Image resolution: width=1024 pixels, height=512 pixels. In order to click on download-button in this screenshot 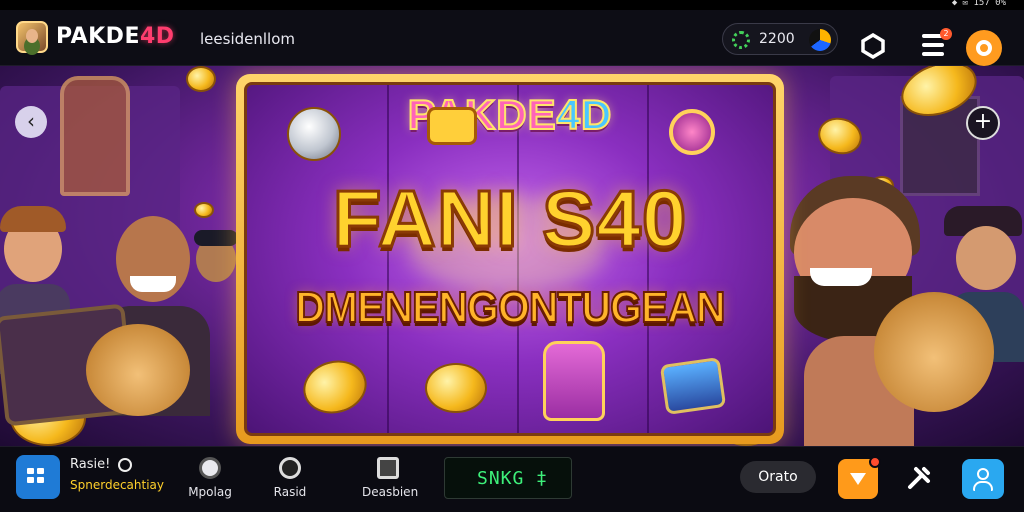, I will do `click(859, 477)`.